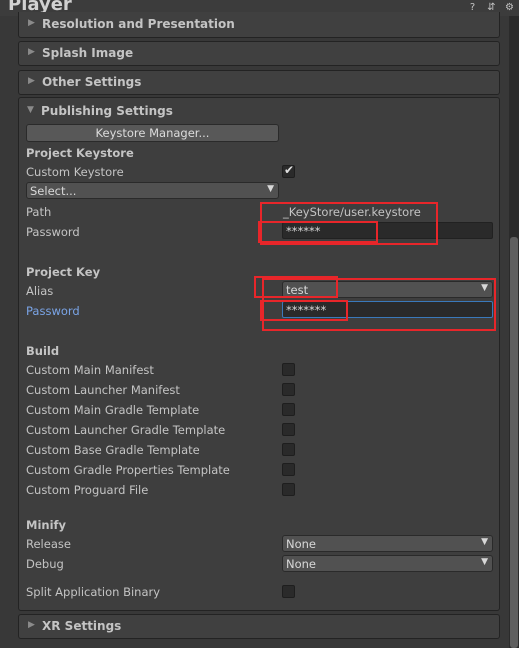 Image resolution: width=519 pixels, height=648 pixels. Describe the element at coordinates (138, 24) in the screenshot. I see `foldout-label: Resolution and Presentation` at that location.